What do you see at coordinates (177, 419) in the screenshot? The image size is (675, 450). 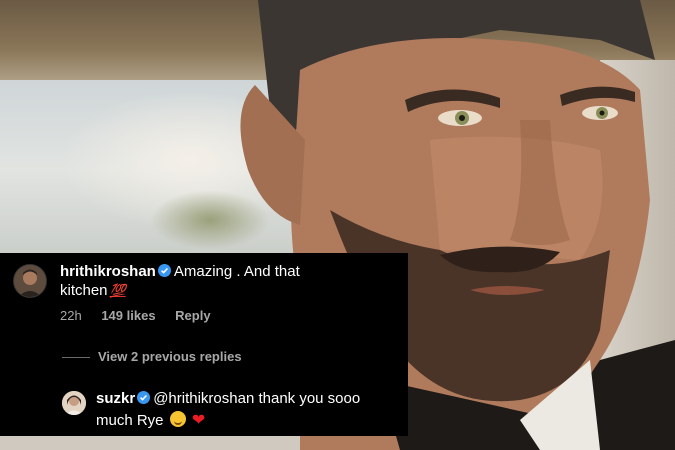 I see `hugging-face-emoji-icon` at bounding box center [177, 419].